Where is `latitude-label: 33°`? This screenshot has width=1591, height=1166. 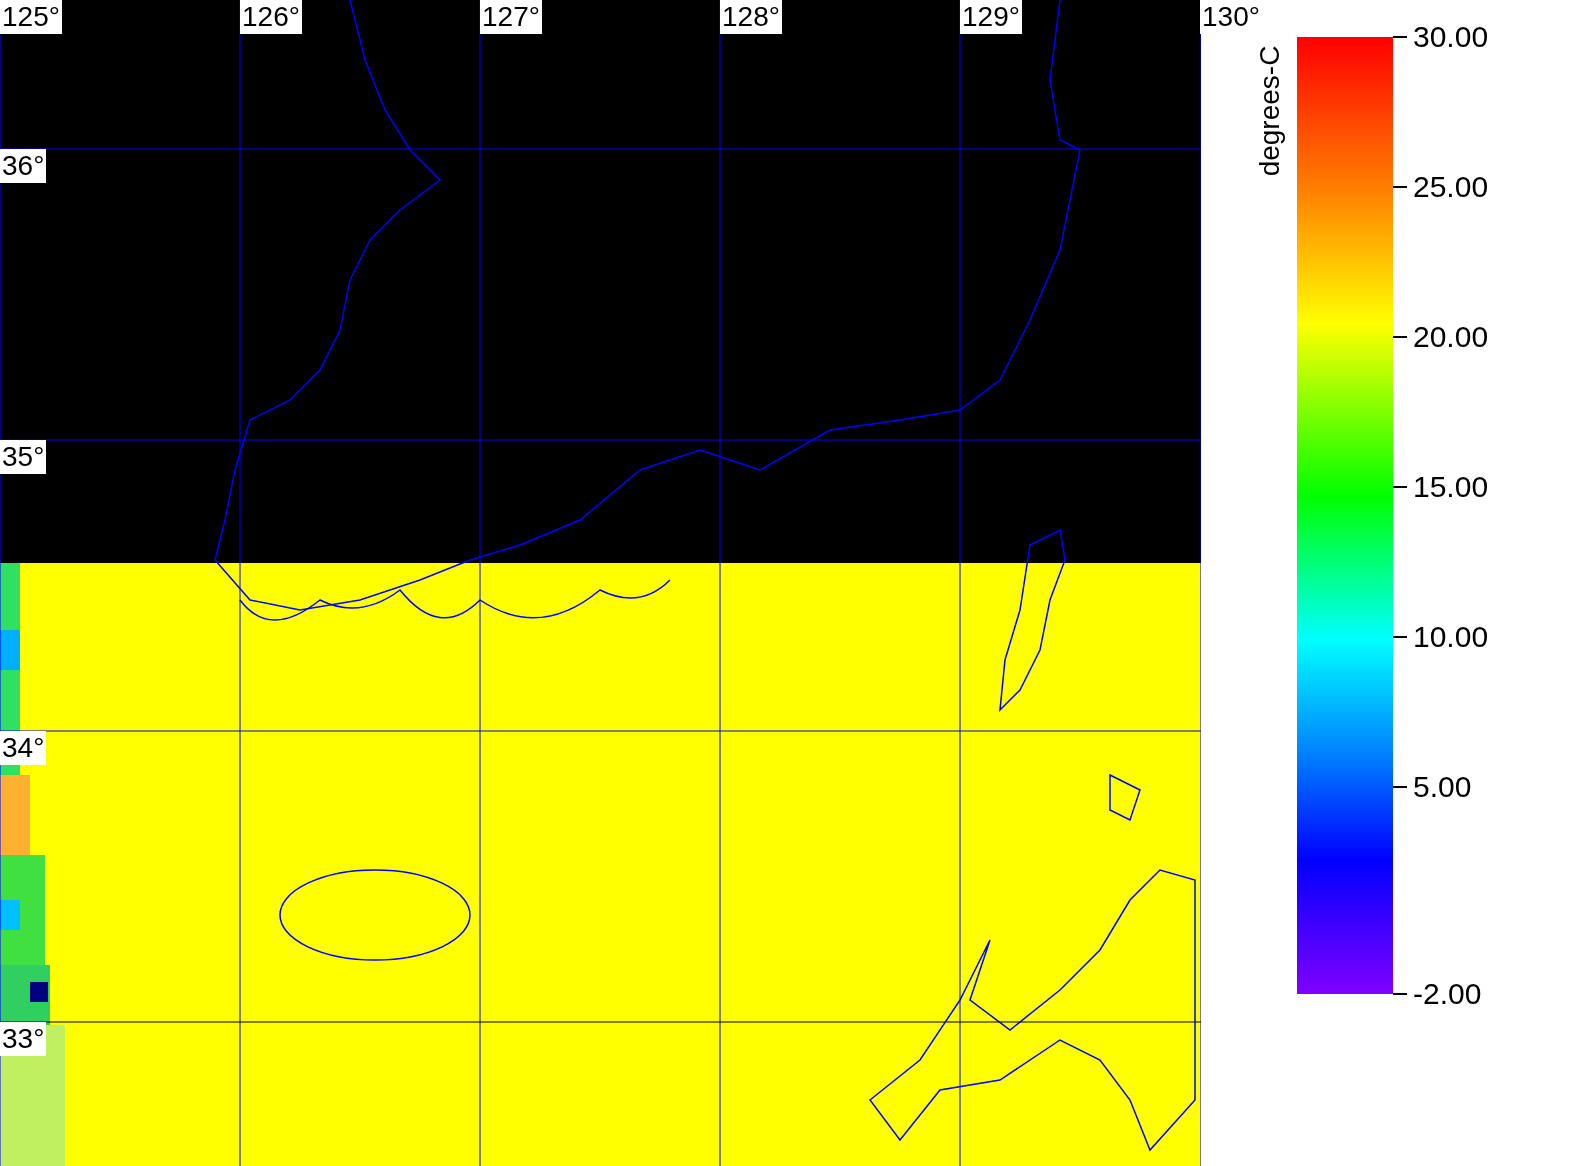 latitude-label: 33° is located at coordinates (23, 1039).